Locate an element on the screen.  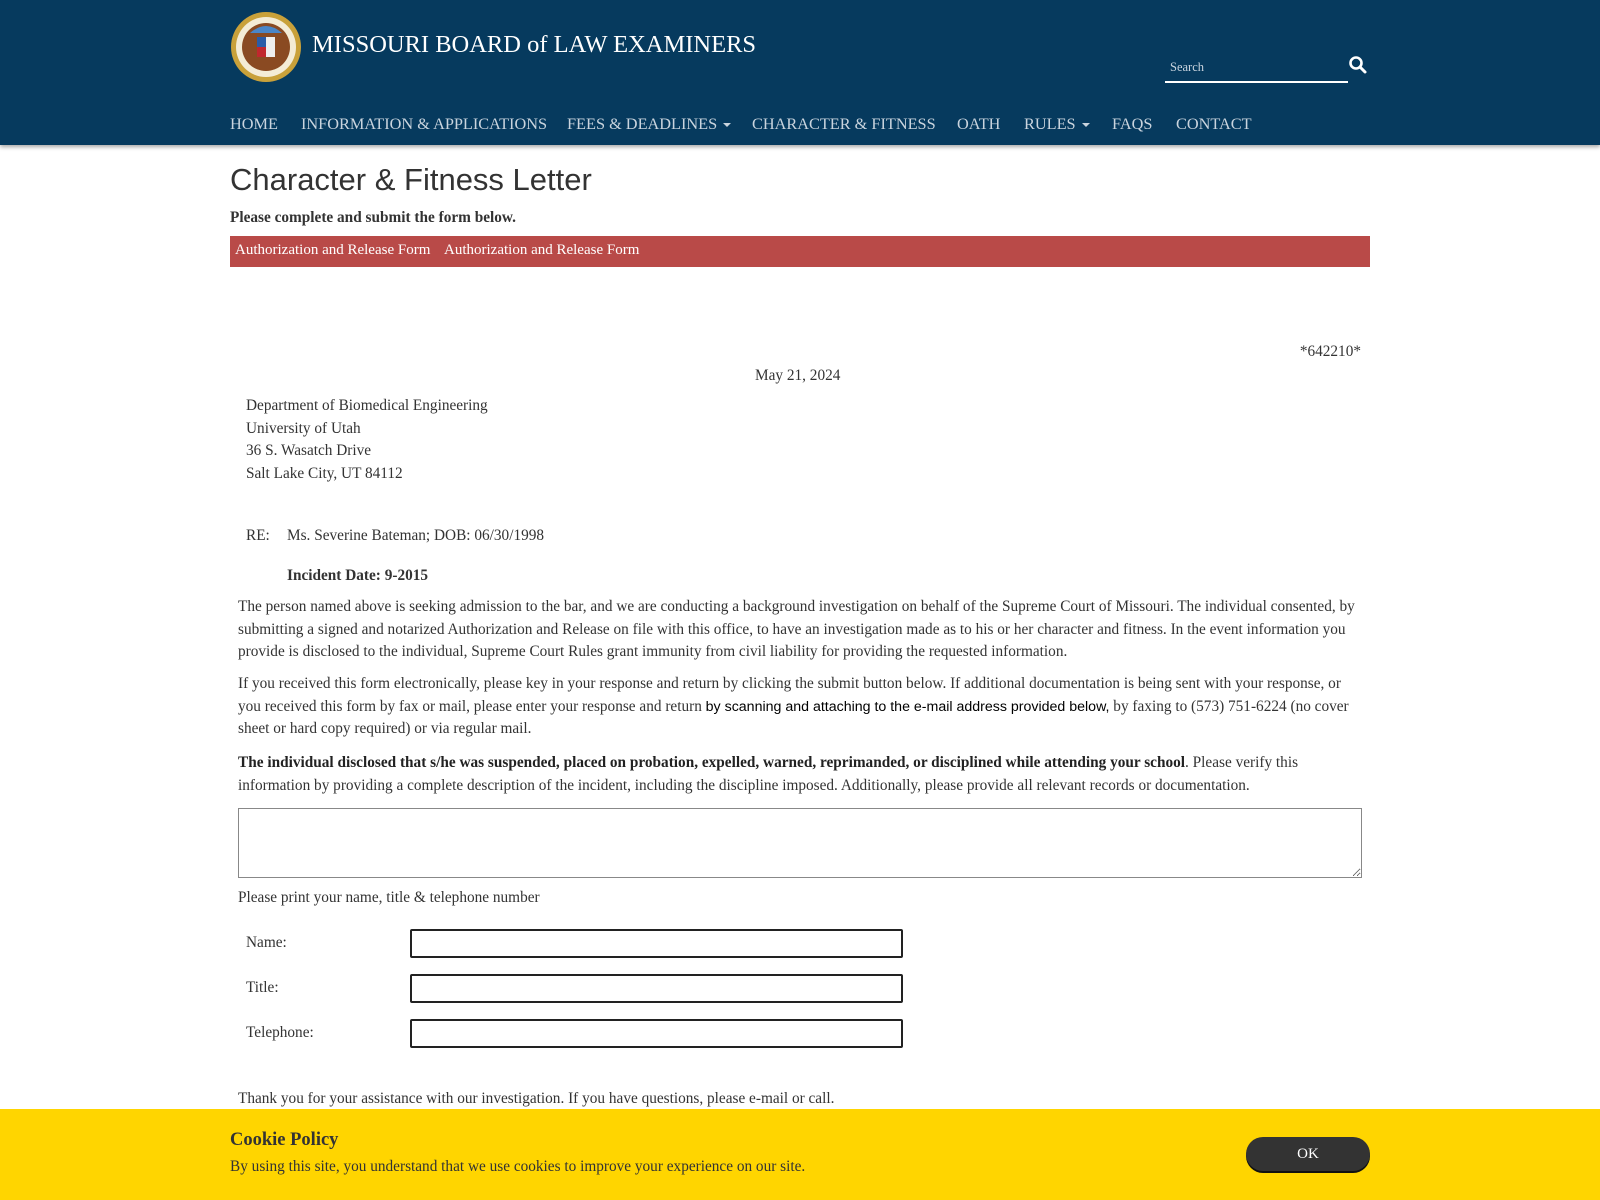
name-label: Name: is located at coordinates (266, 942).